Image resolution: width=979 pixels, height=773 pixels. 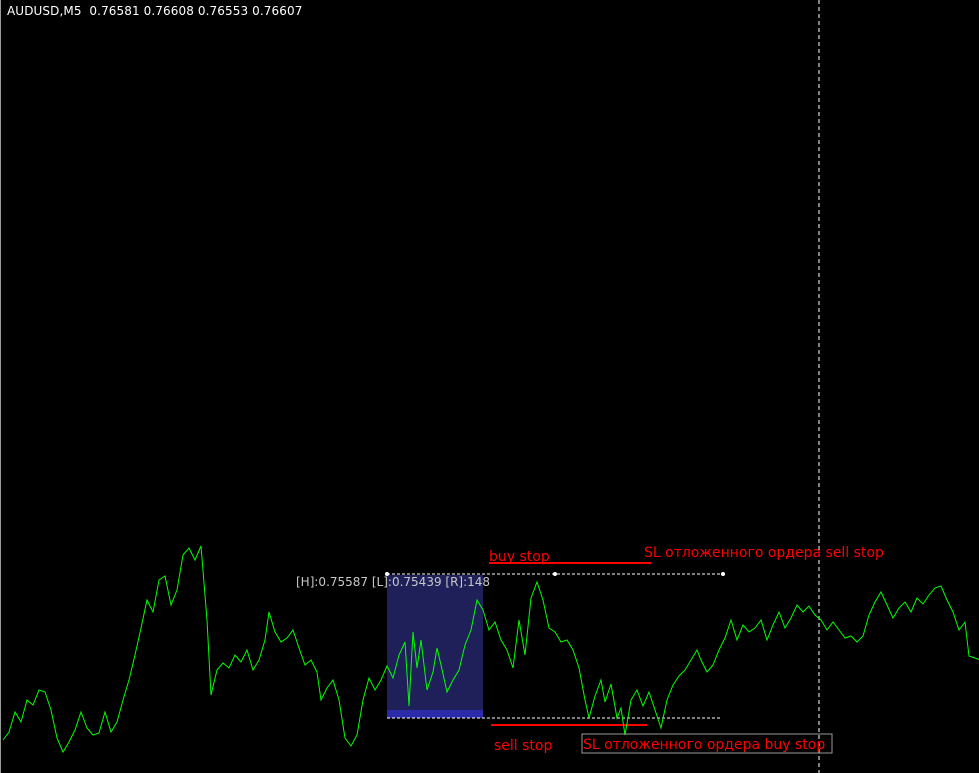 What do you see at coordinates (519, 557) in the screenshot?
I see `buy-stop-label: buy stop` at bounding box center [519, 557].